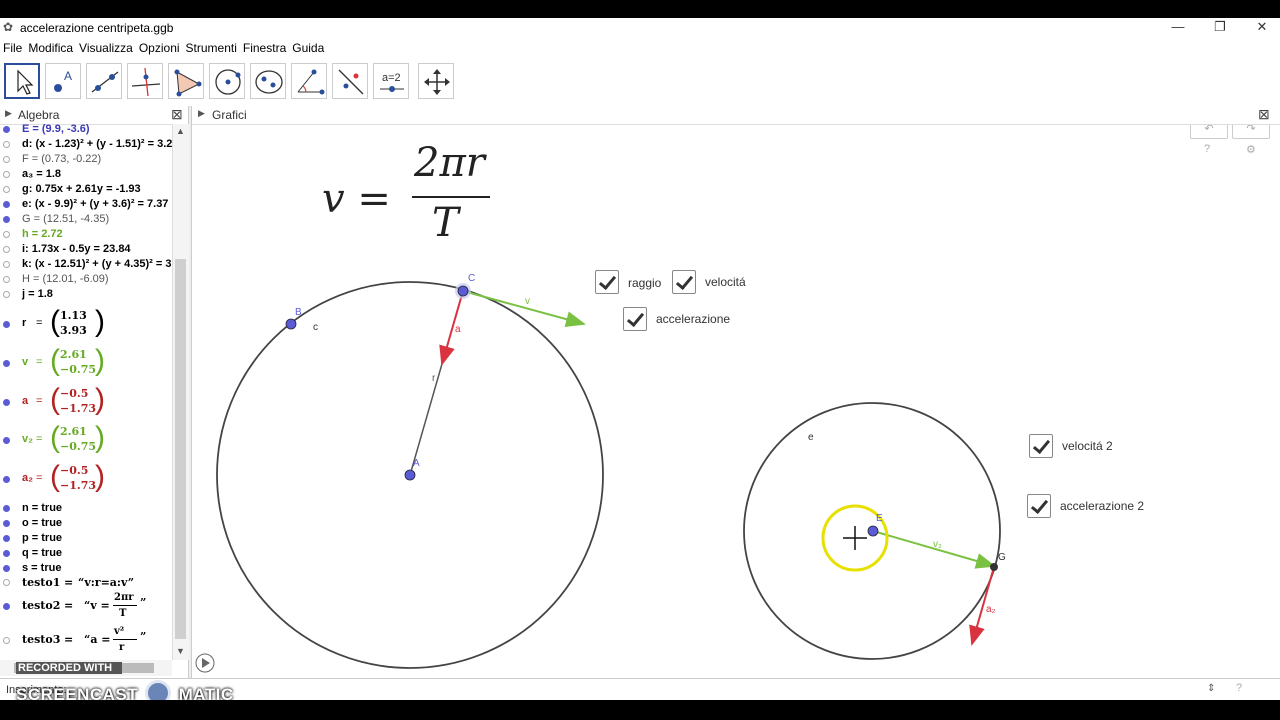 Image resolution: width=1280 pixels, height=720 pixels. What do you see at coordinates (1211, 688) in the screenshot?
I see `input-dropdown-icon: ⇕` at bounding box center [1211, 688].